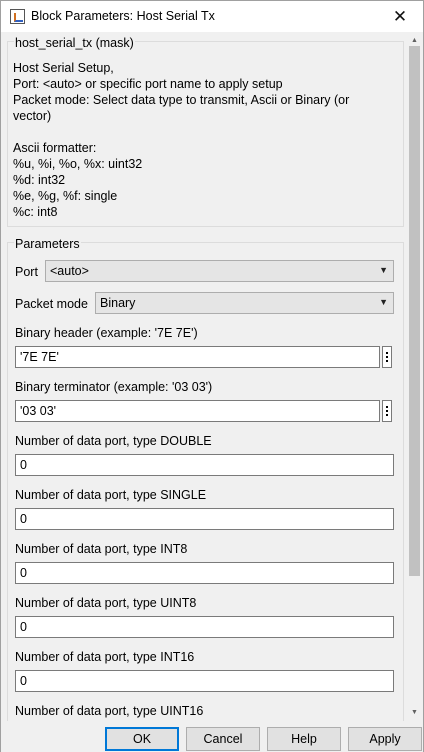 The image size is (424, 752). Describe the element at coordinates (23, 465) in the screenshot. I see `double-ports-value: 0` at that location.